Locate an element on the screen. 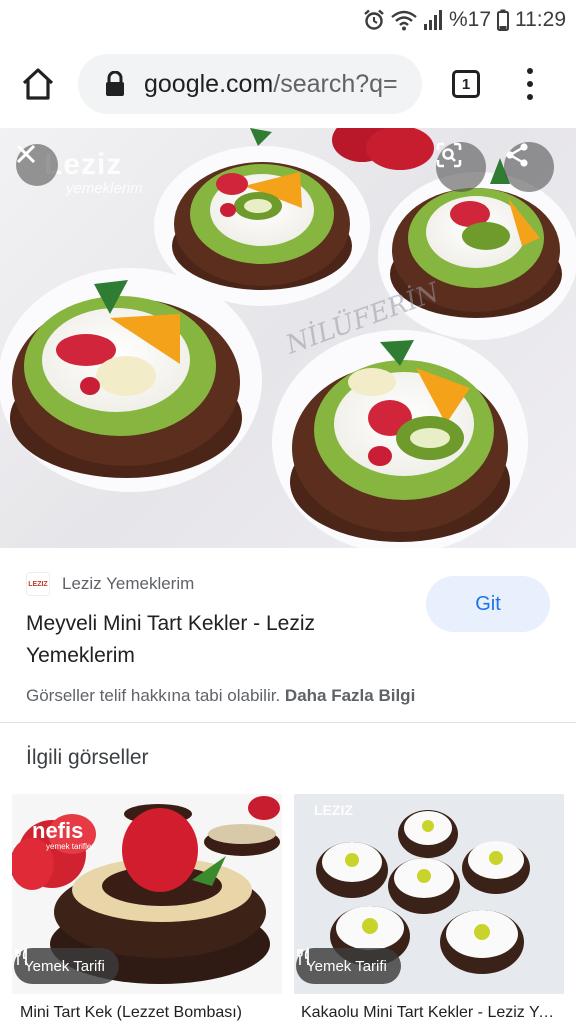  lens-button is located at coordinates (461, 167).